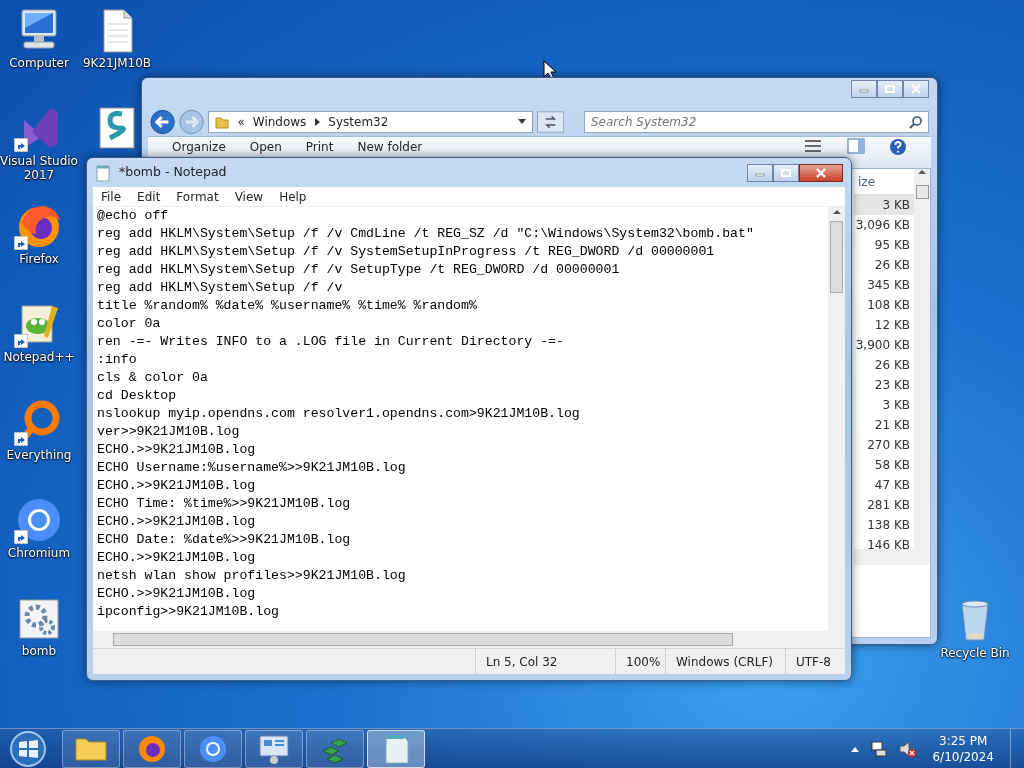 The image size is (1024, 768). What do you see at coordinates (189, 612) in the screenshot?
I see `code-line: ipconfig>>9K21JM10B.log` at bounding box center [189, 612].